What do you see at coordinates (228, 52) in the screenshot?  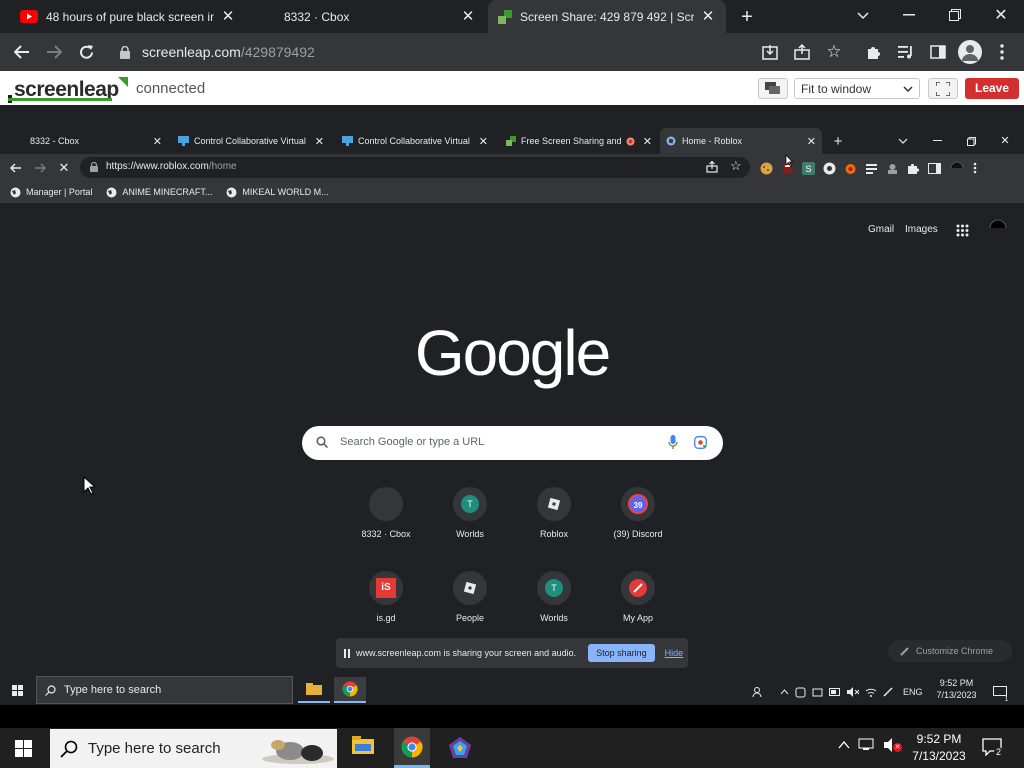 I see `outer-url: screenleap.com/429879492` at bounding box center [228, 52].